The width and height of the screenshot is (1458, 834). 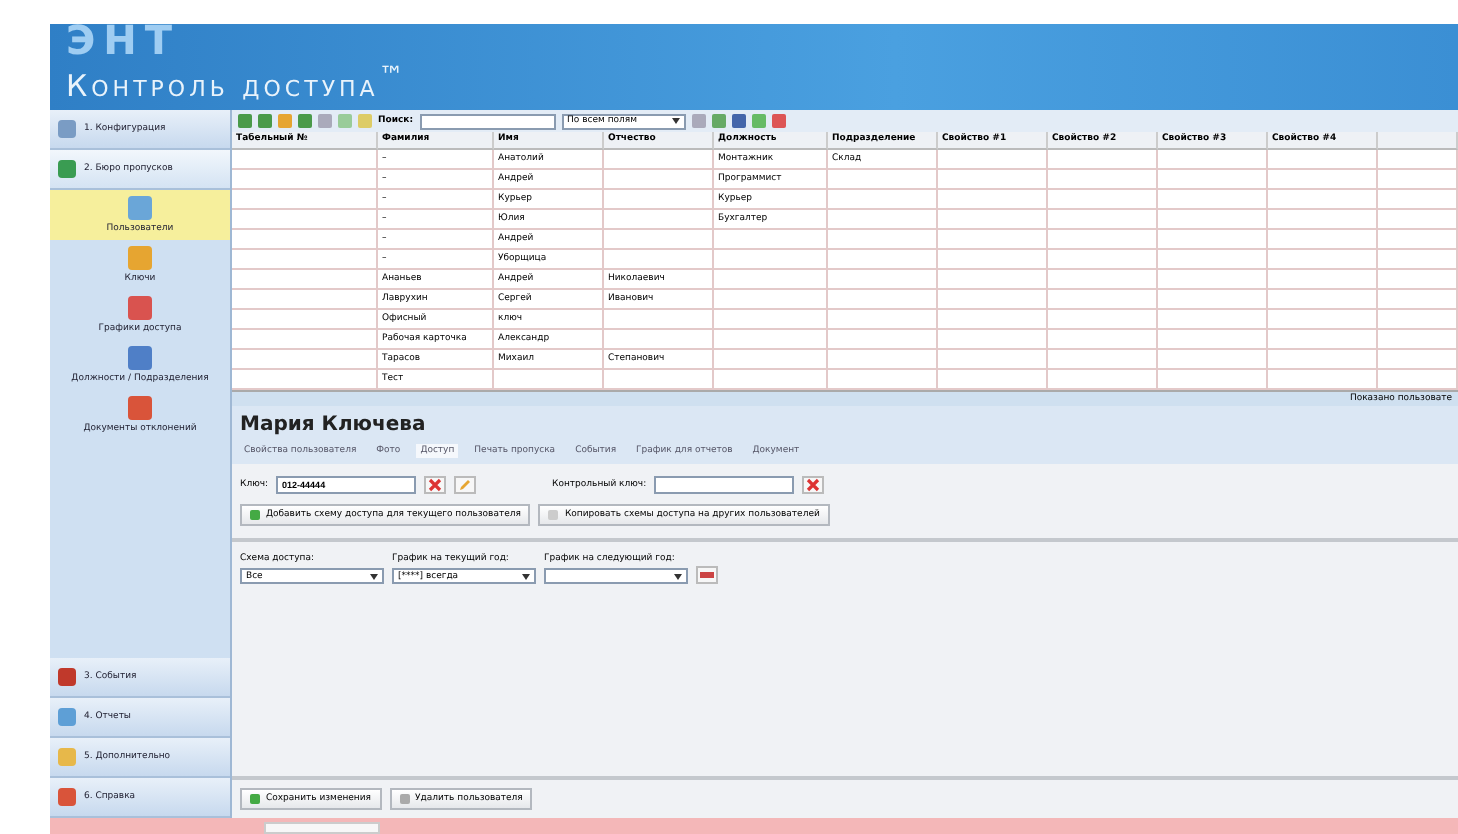 What do you see at coordinates (724, 485) in the screenshot?
I see `control-key-field` at bounding box center [724, 485].